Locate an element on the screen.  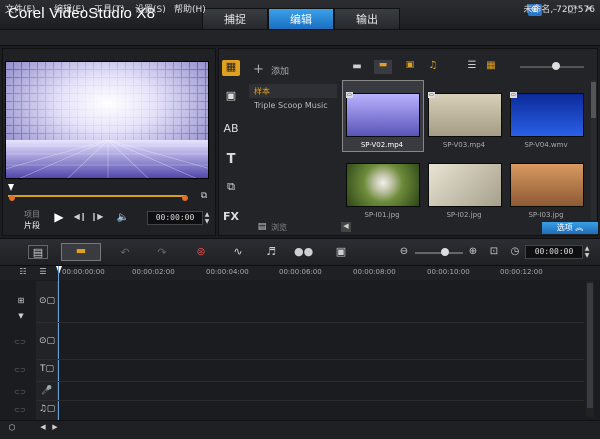
timecode-stepper: ▲ ▼ is located at coordinates (207, 218).